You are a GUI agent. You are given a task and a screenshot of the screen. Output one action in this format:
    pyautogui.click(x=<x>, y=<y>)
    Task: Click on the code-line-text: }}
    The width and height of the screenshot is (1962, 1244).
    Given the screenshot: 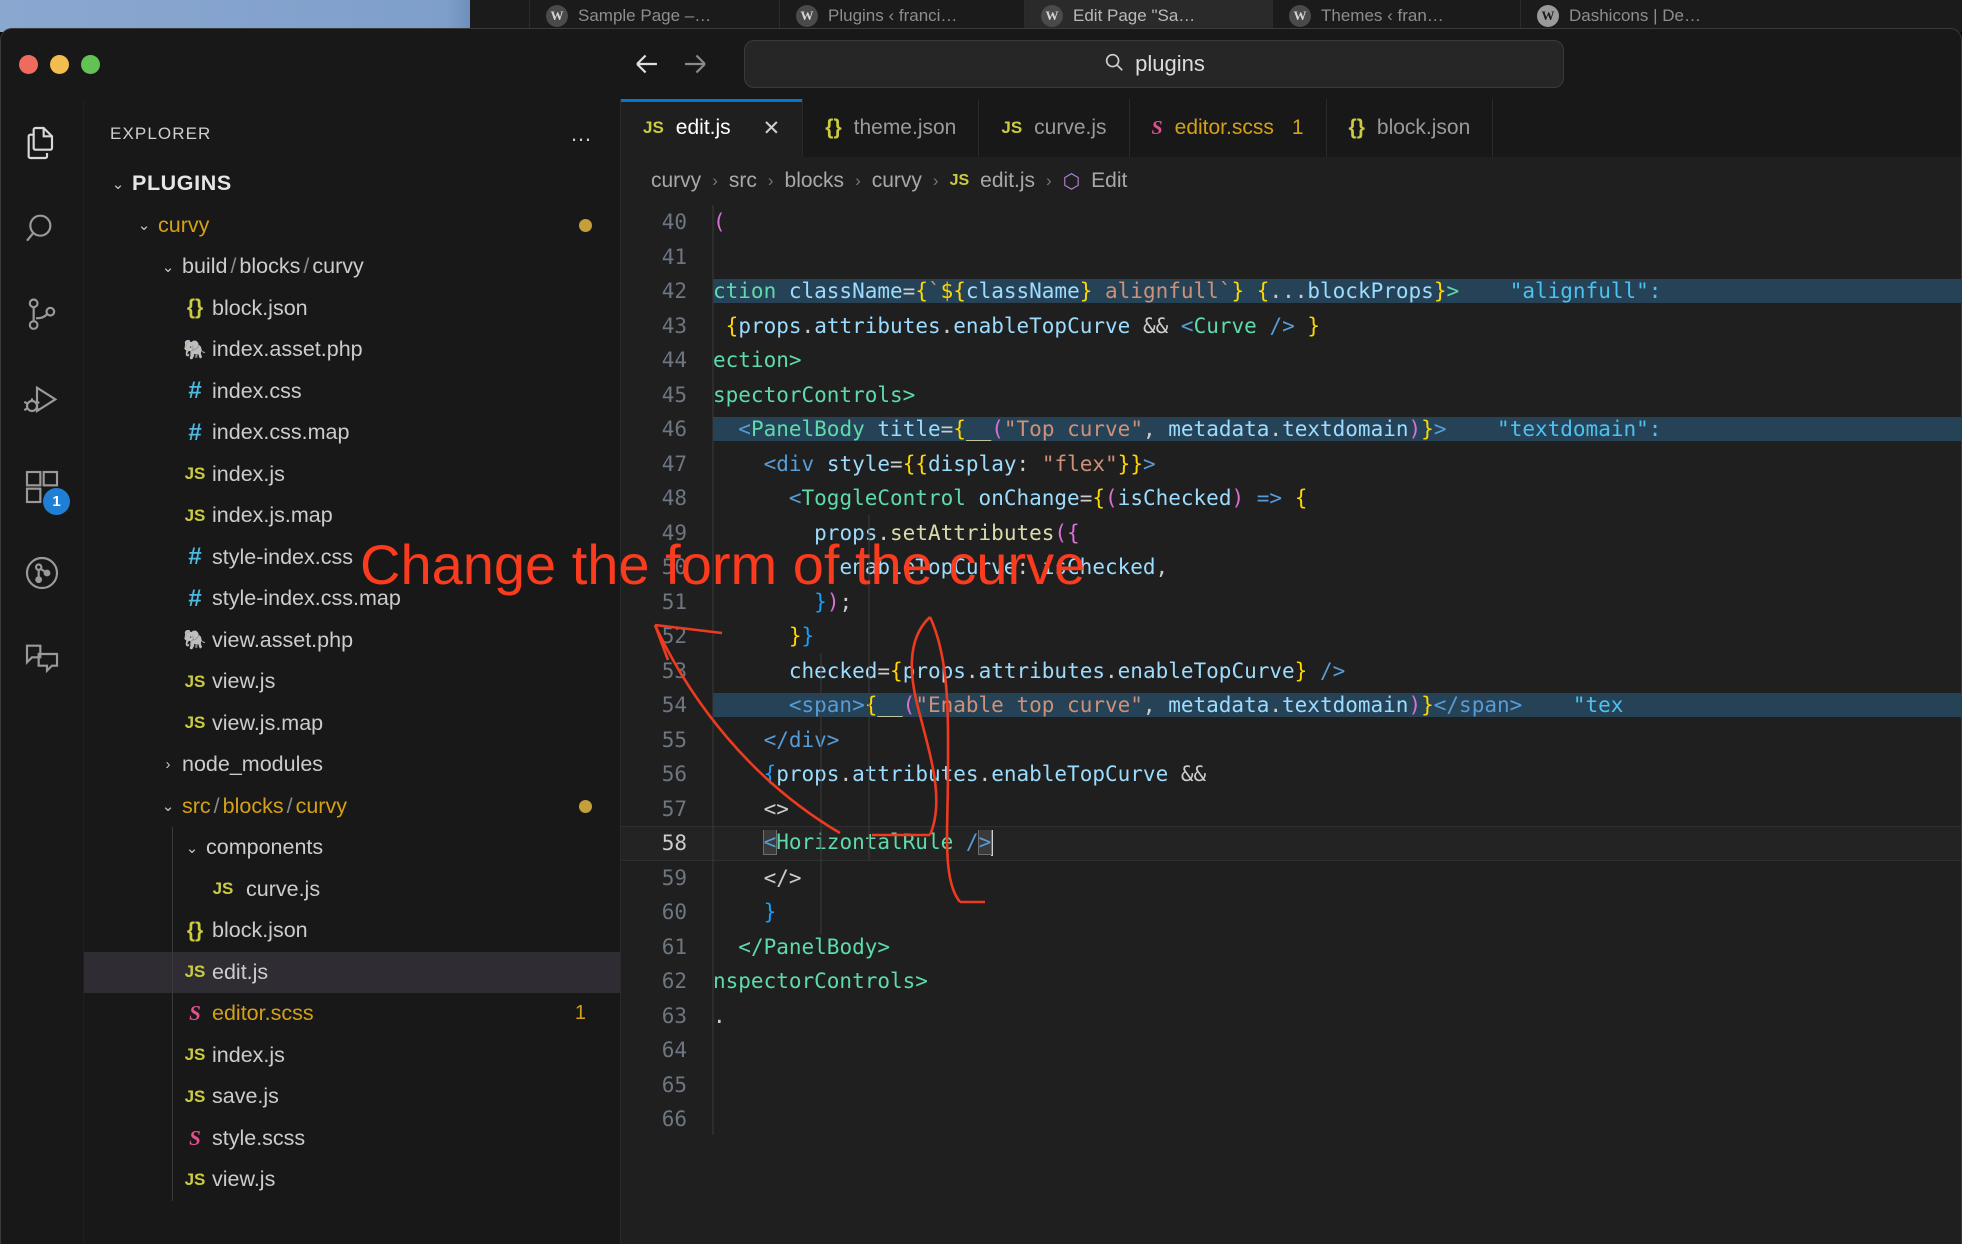 What is the action you would take?
    pyautogui.click(x=1337, y=636)
    